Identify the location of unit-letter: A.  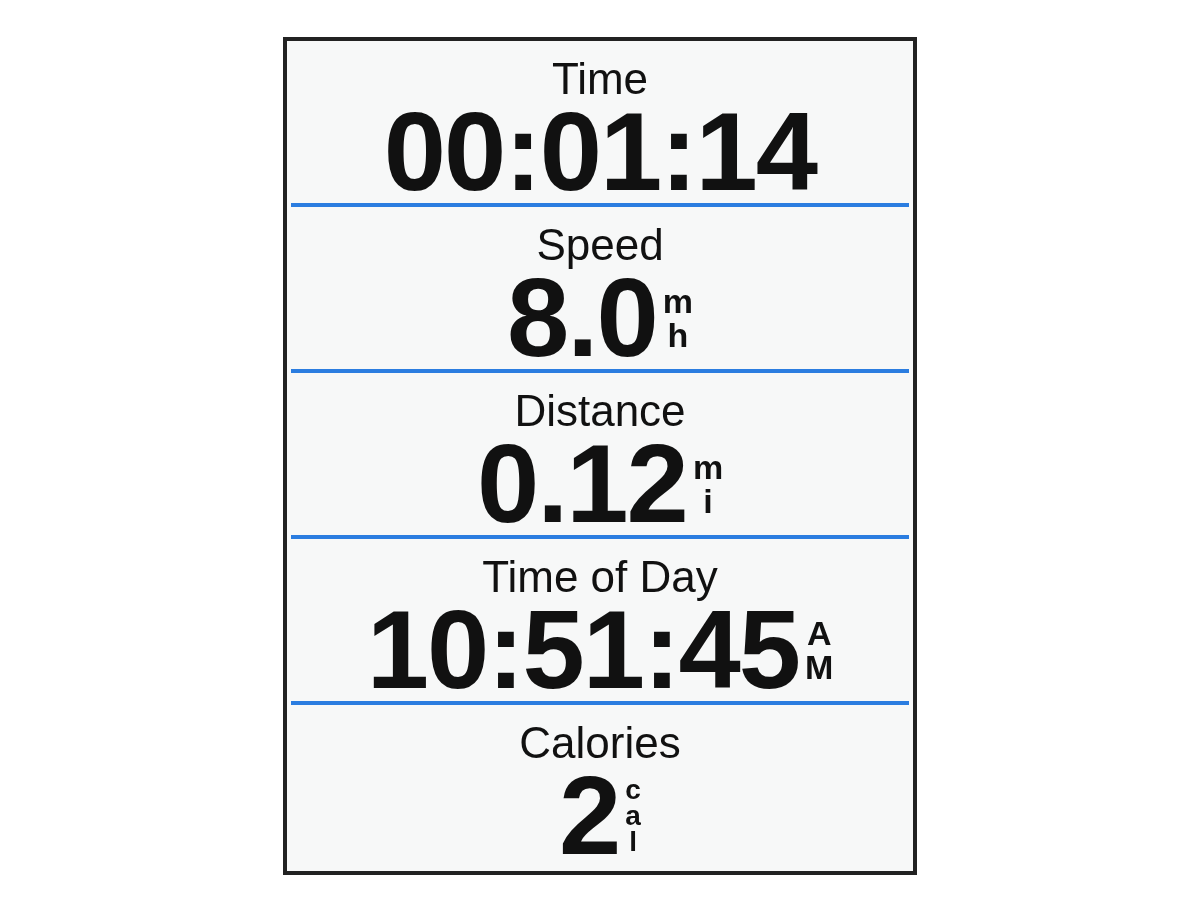
(819, 633).